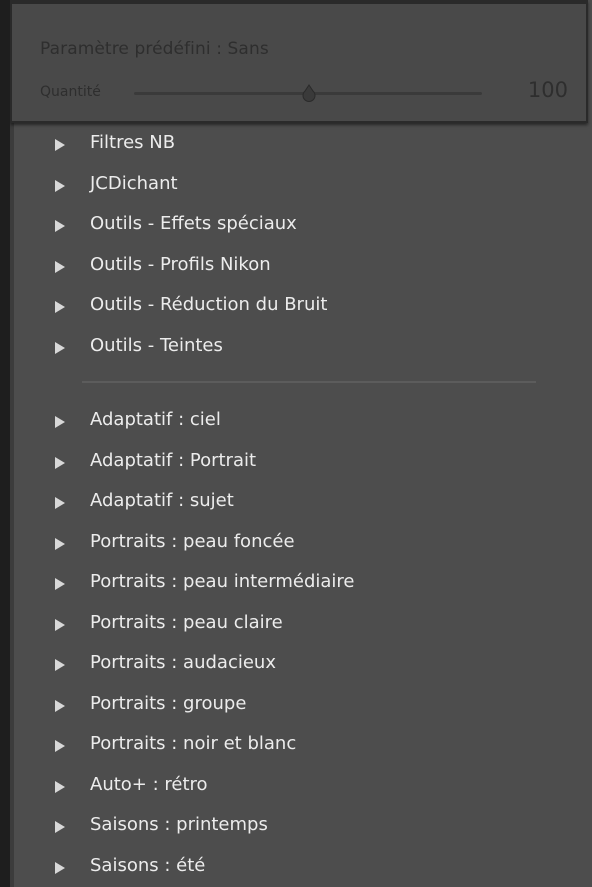 This screenshot has height=887, width=592. What do you see at coordinates (154, 49) in the screenshot?
I see `preset-label: Paramètre prédéfini : Sans` at bounding box center [154, 49].